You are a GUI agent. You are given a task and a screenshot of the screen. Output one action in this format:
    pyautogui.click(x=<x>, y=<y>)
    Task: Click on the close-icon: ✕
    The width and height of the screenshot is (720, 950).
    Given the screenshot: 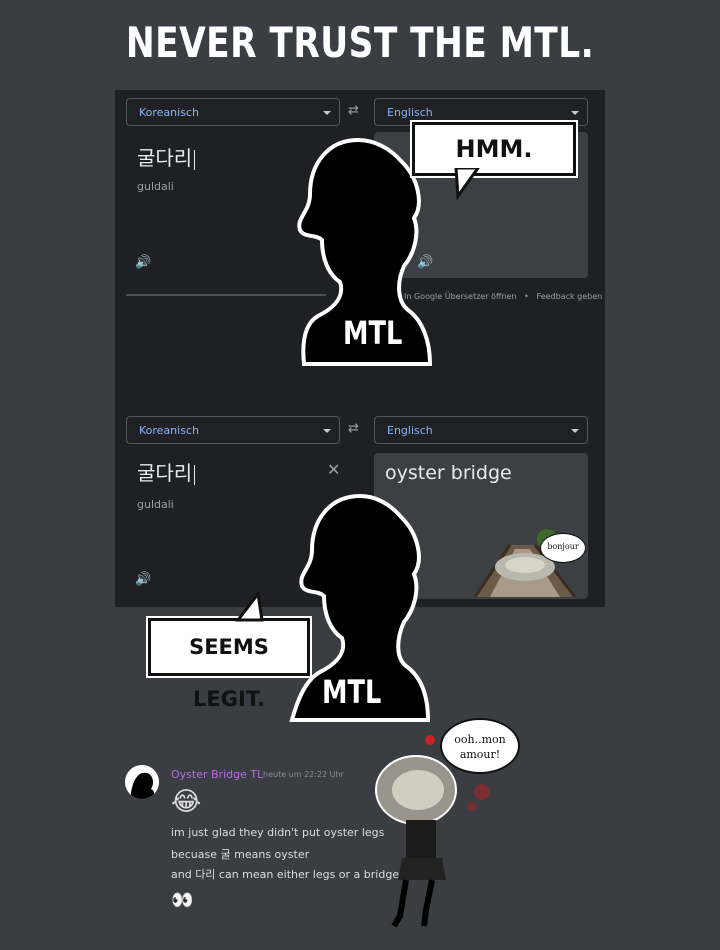 What is the action you would take?
    pyautogui.click(x=333, y=469)
    